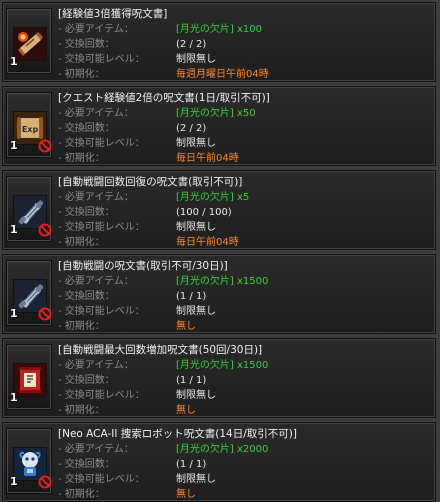 This screenshot has width=440, height=502. What do you see at coordinates (222, 449) in the screenshot?
I see `required-item-value: [月光の欠片] x2000` at bounding box center [222, 449].